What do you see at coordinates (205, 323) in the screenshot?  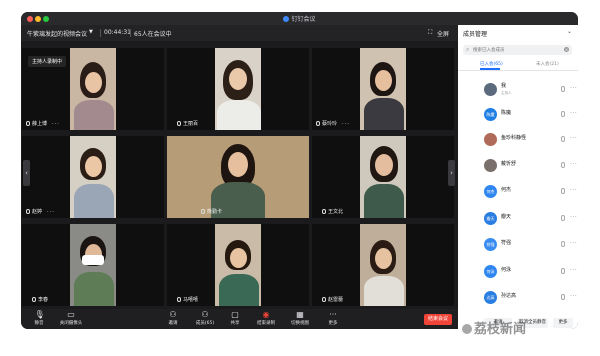 I see `members-label: 成员(65)` at bounding box center [205, 323].